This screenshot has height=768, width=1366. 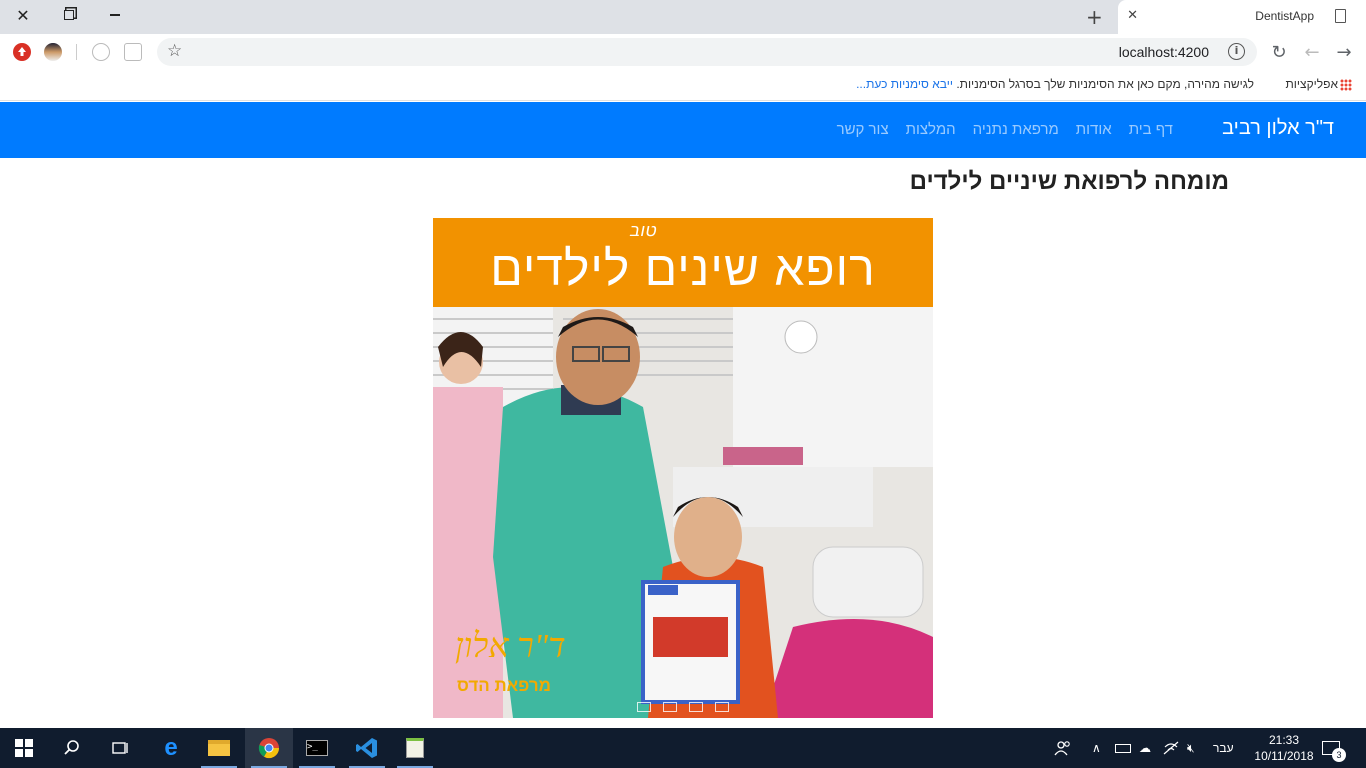 What do you see at coordinates (510, 646) in the screenshot?
I see `clinic-logo-name: ד"ר אלון` at bounding box center [510, 646].